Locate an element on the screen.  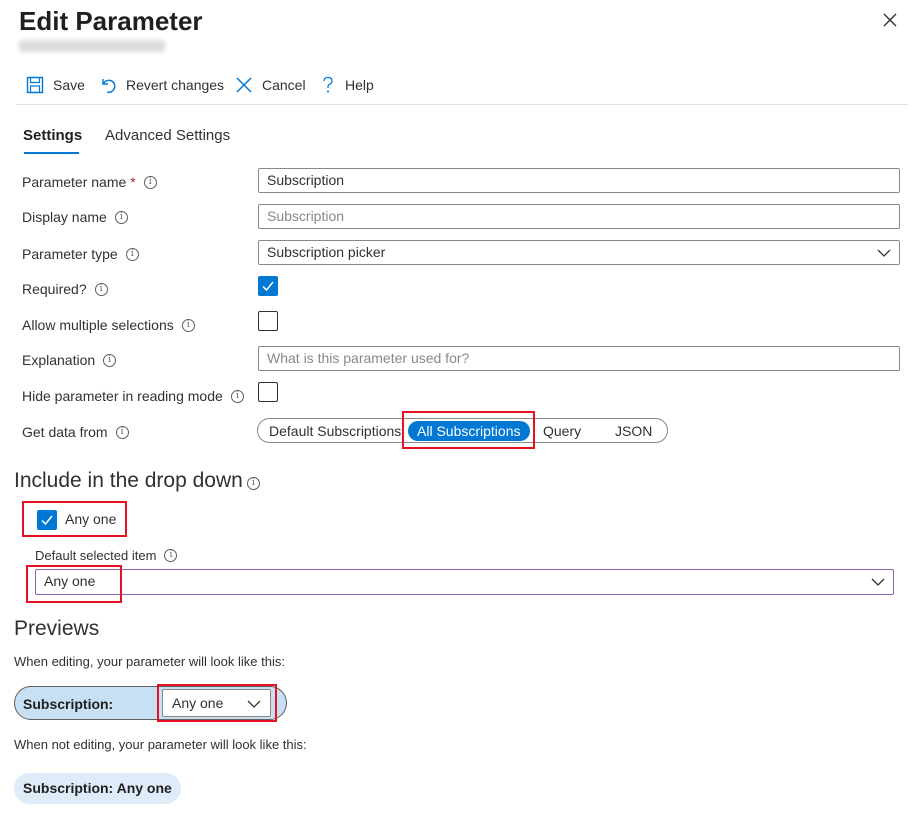
close-button is located at coordinates (890, 20).